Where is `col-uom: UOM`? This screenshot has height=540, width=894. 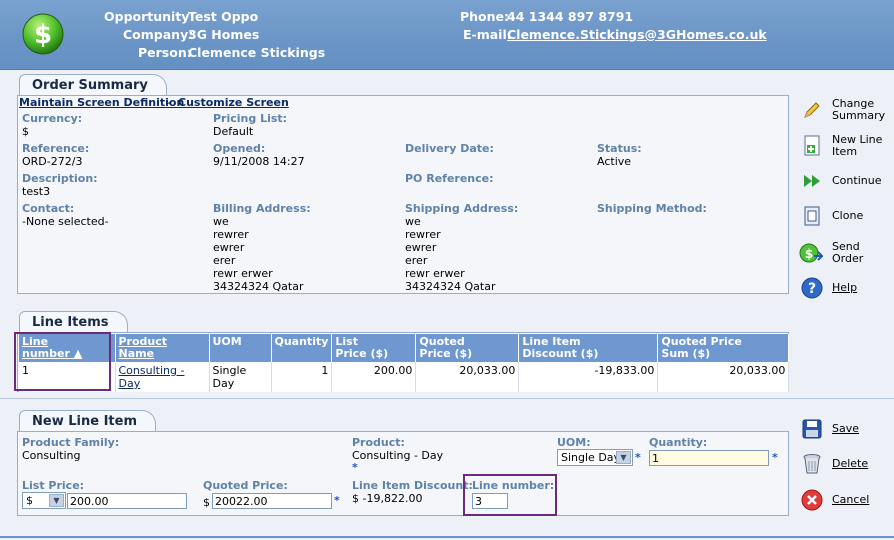
col-uom: UOM is located at coordinates (240, 348).